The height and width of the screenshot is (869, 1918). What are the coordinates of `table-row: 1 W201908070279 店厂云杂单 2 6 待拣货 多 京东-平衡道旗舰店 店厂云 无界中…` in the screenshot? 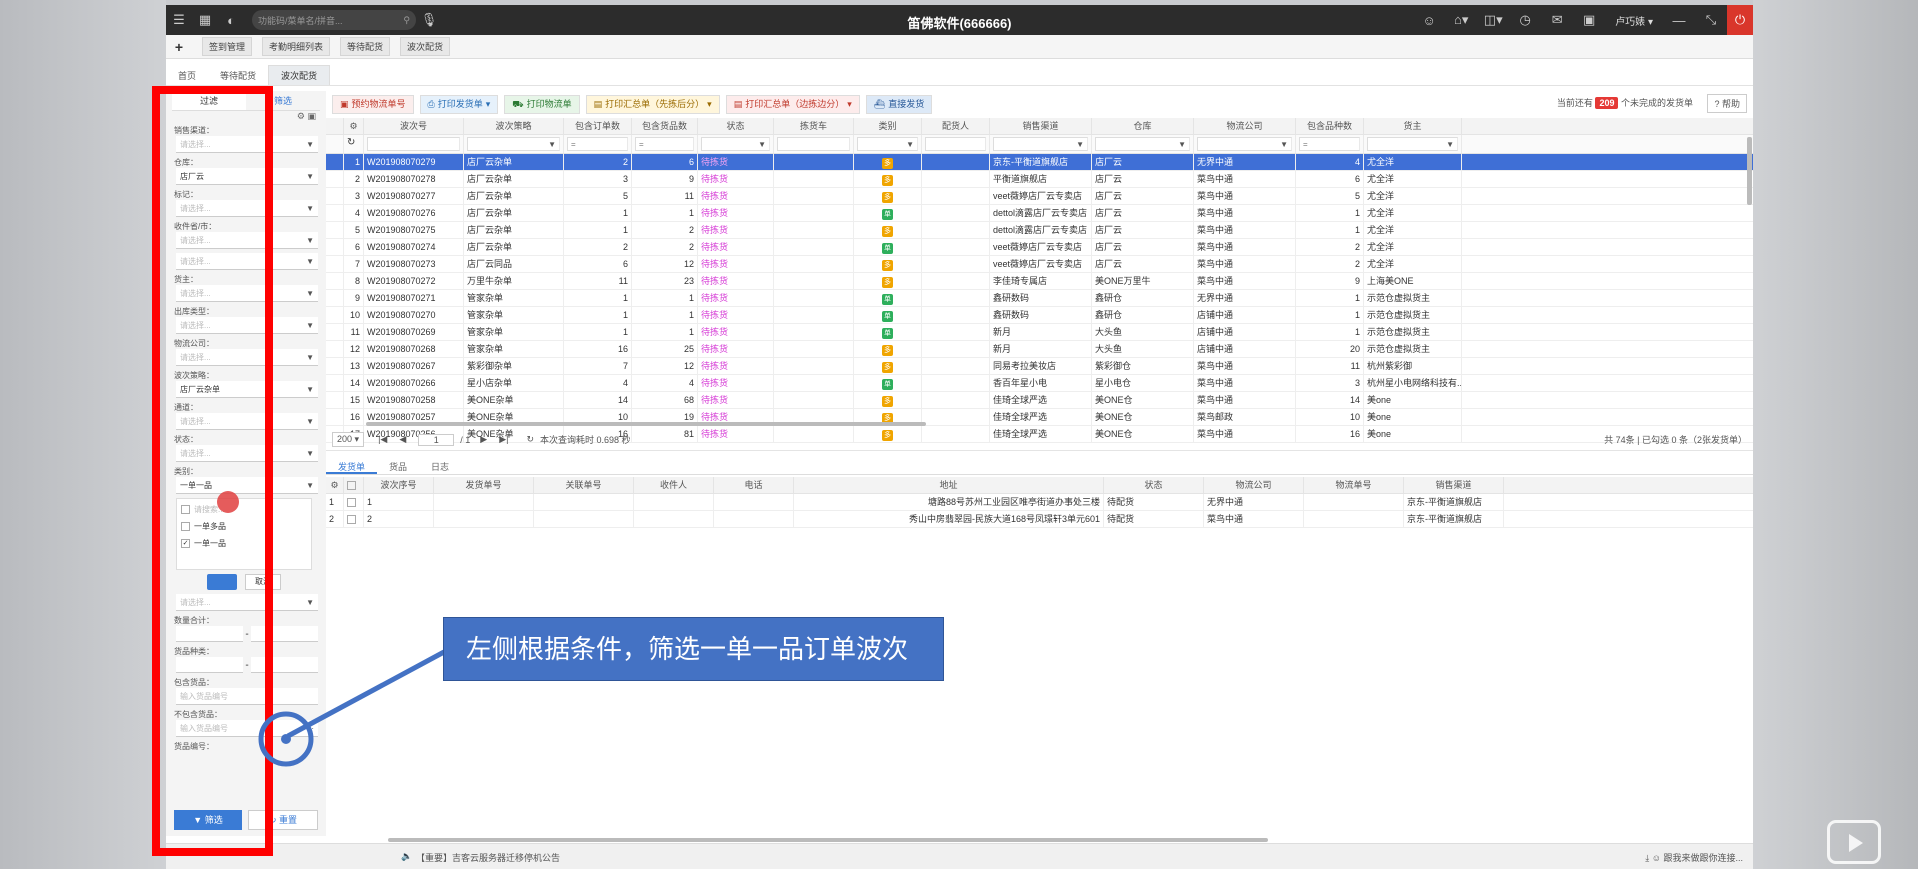 It's located at (1039, 162).